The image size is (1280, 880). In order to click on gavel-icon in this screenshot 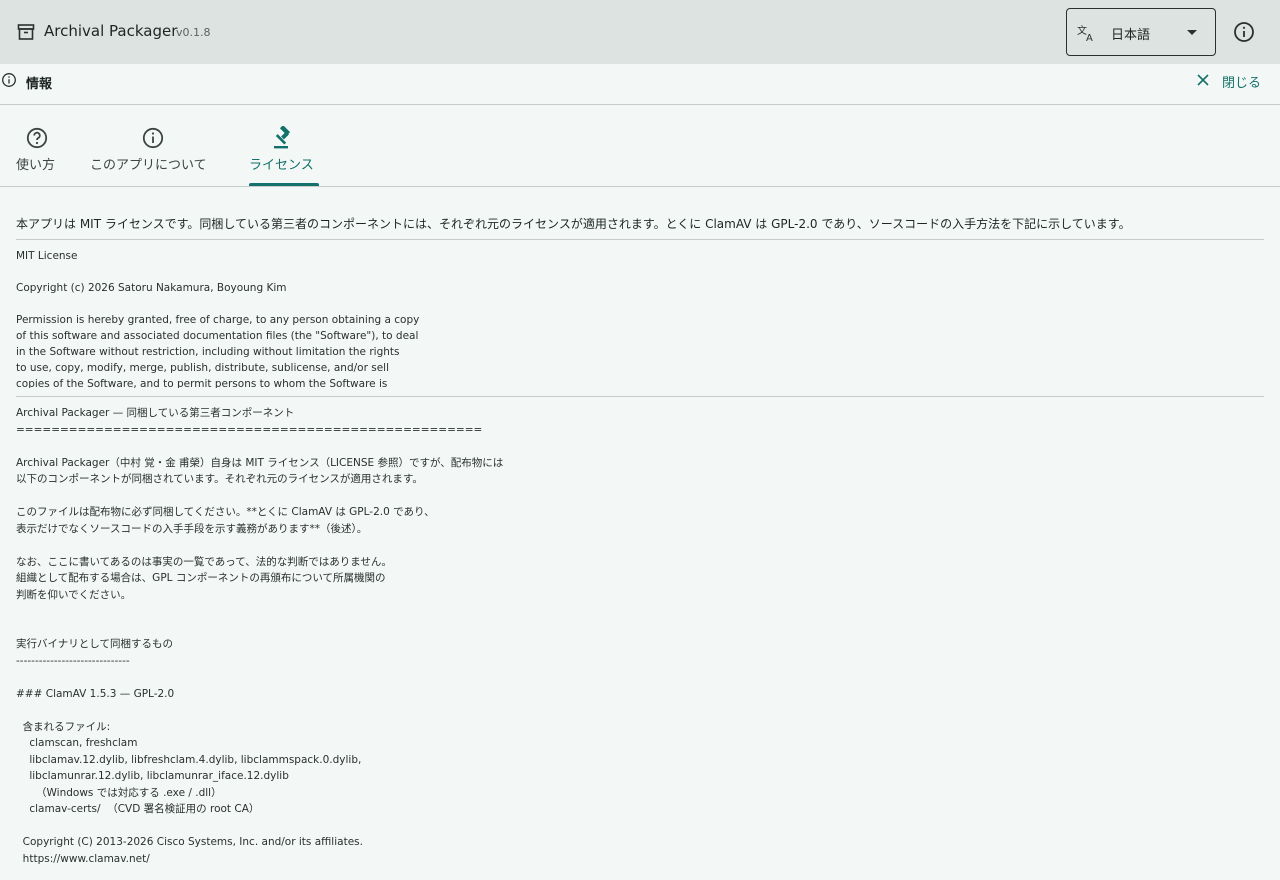, I will do `click(282, 137)`.